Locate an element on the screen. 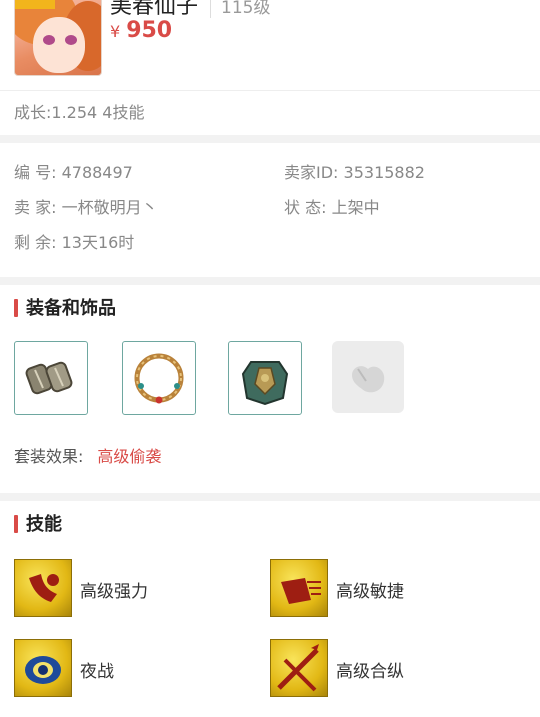  equipment-title: 装备和饰品 is located at coordinates (270, 309).